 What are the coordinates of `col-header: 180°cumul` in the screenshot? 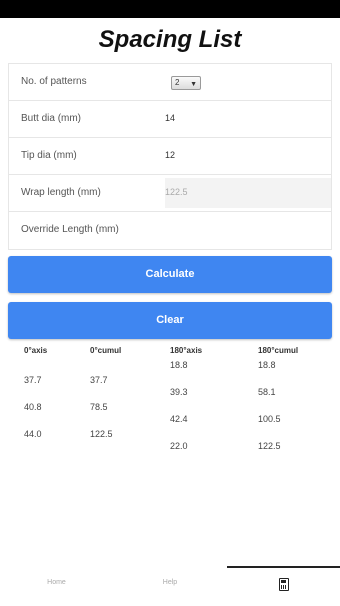 It's located at (278, 350).